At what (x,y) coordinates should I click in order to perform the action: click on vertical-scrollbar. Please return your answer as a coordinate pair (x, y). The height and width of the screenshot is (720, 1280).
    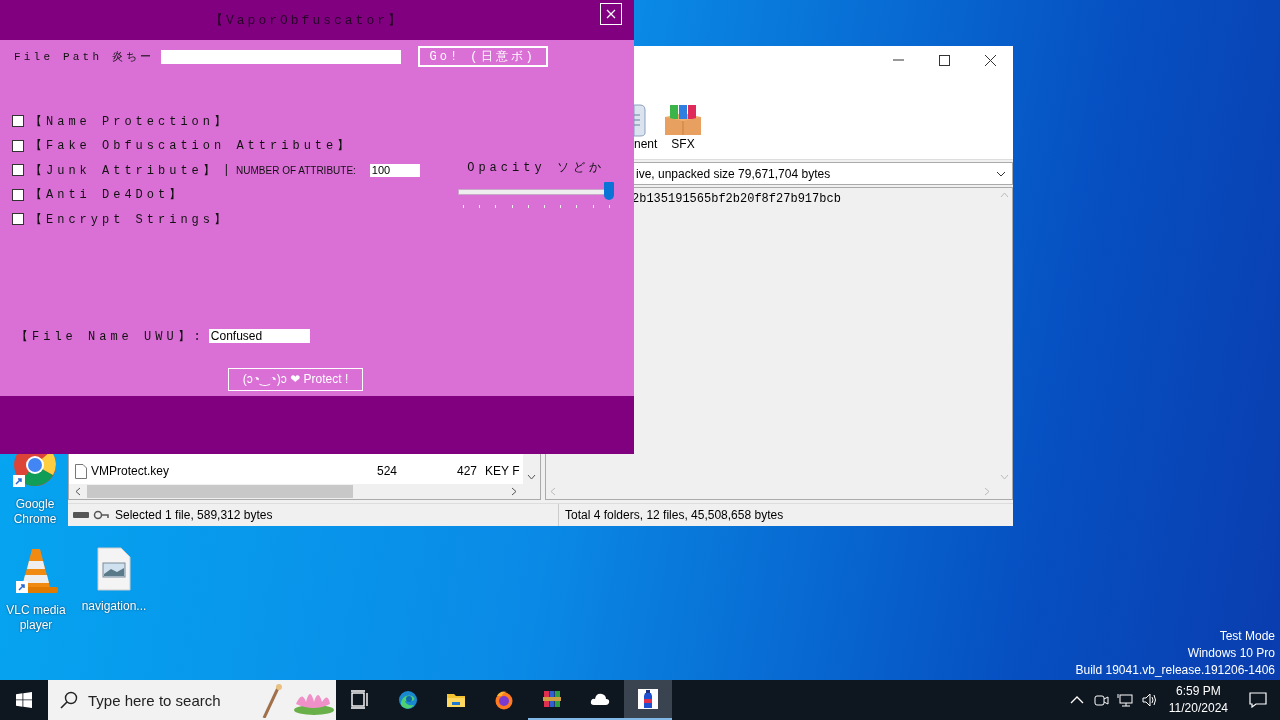
    Looking at the image, I should click on (531, 469).